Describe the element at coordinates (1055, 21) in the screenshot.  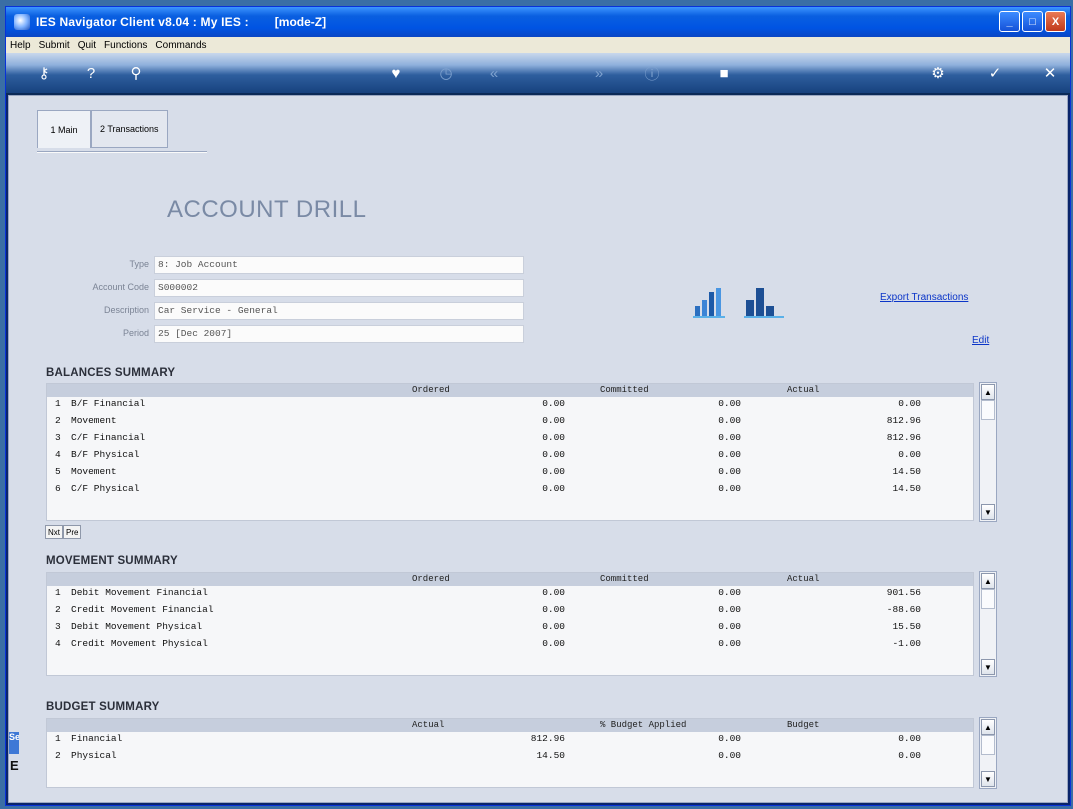
I see `close-button: X` at that location.